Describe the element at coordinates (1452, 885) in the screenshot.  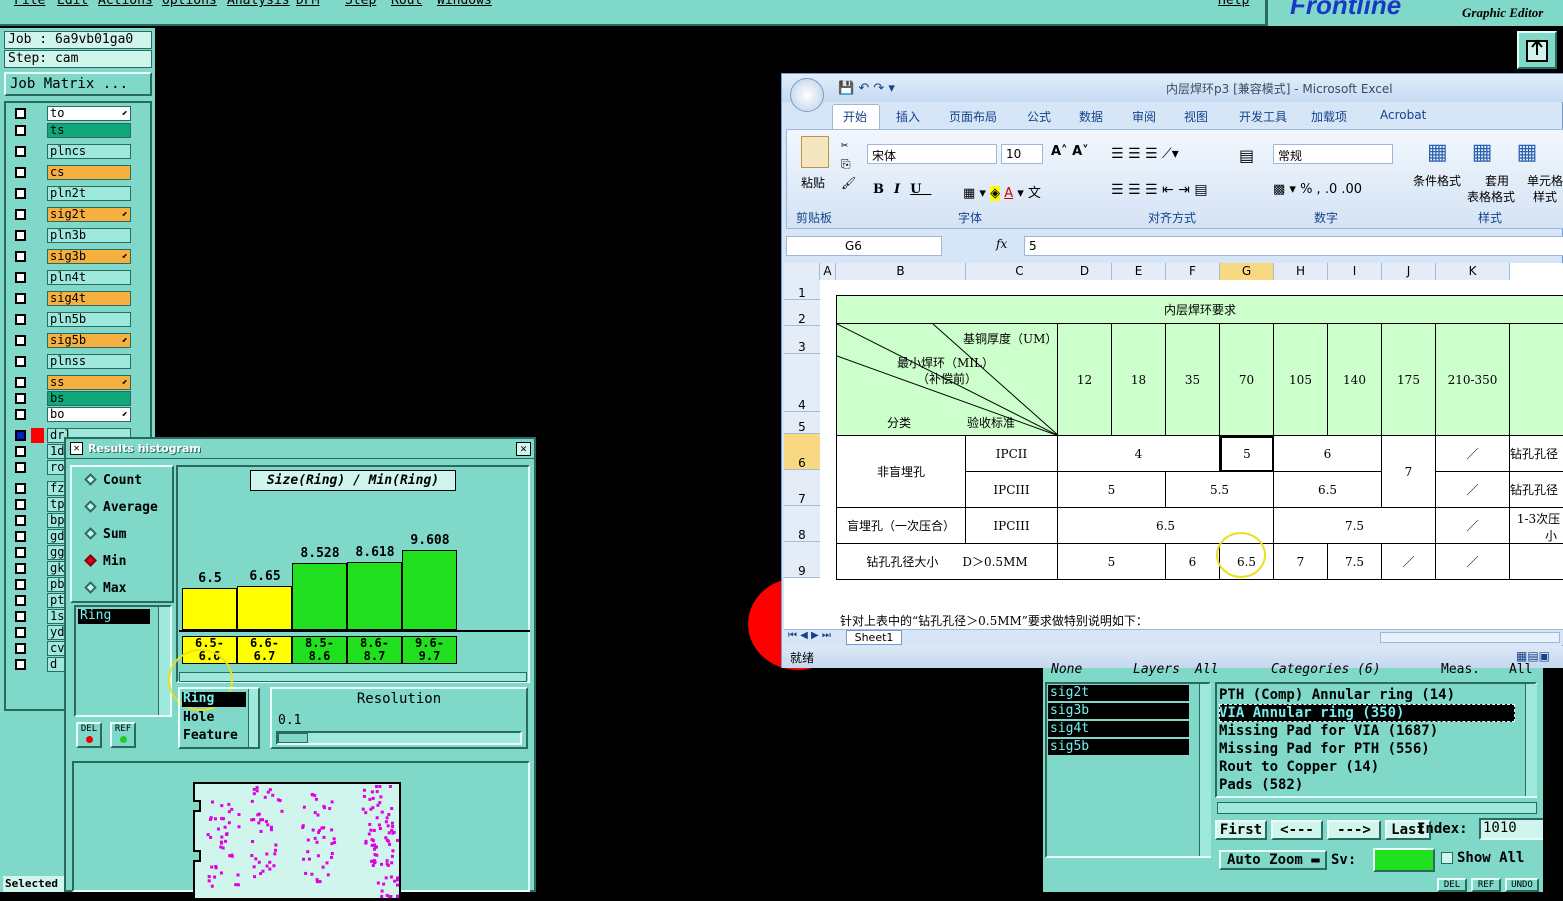
I see `rpanel-del-button: DEL` at that location.